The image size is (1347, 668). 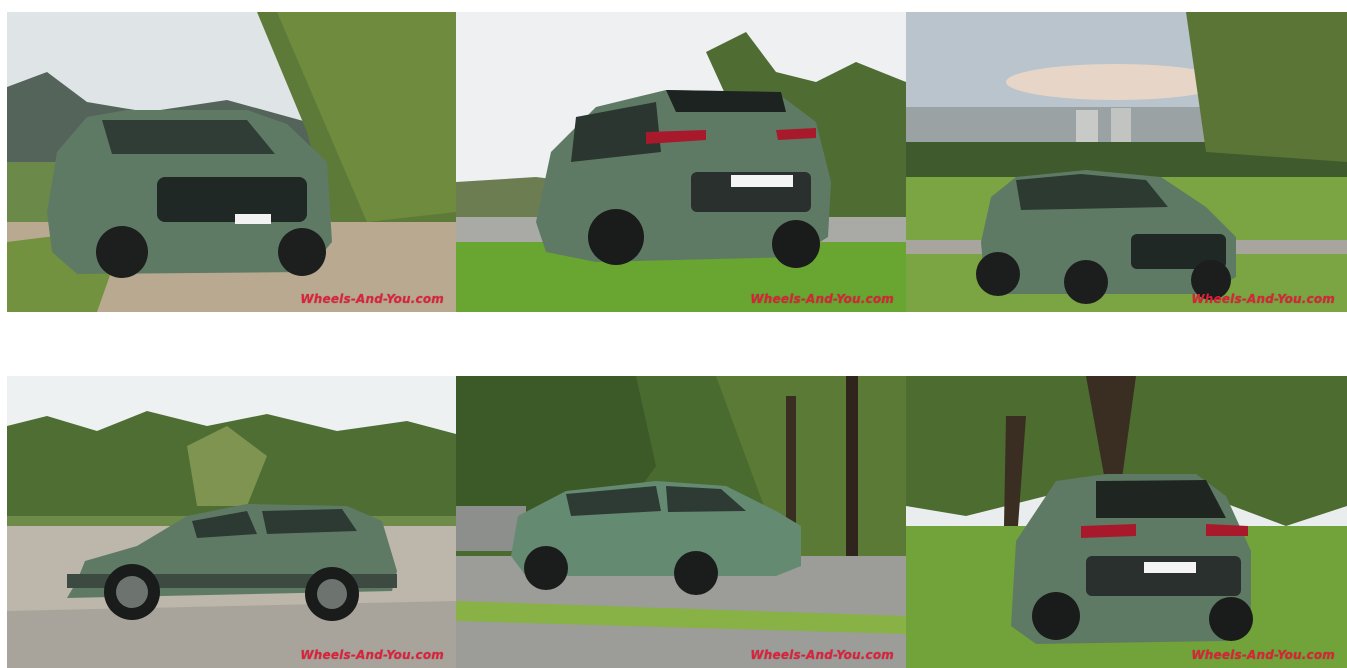 I want to click on gallery-photo-city-view: Wheels-And-You.com, so click(x=1126, y=162).